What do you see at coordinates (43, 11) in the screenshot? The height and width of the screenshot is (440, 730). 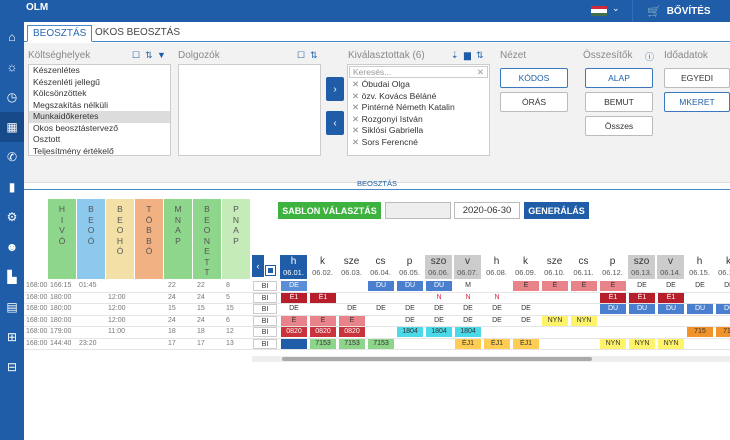 I see `olm-logo: OLM` at bounding box center [43, 11].